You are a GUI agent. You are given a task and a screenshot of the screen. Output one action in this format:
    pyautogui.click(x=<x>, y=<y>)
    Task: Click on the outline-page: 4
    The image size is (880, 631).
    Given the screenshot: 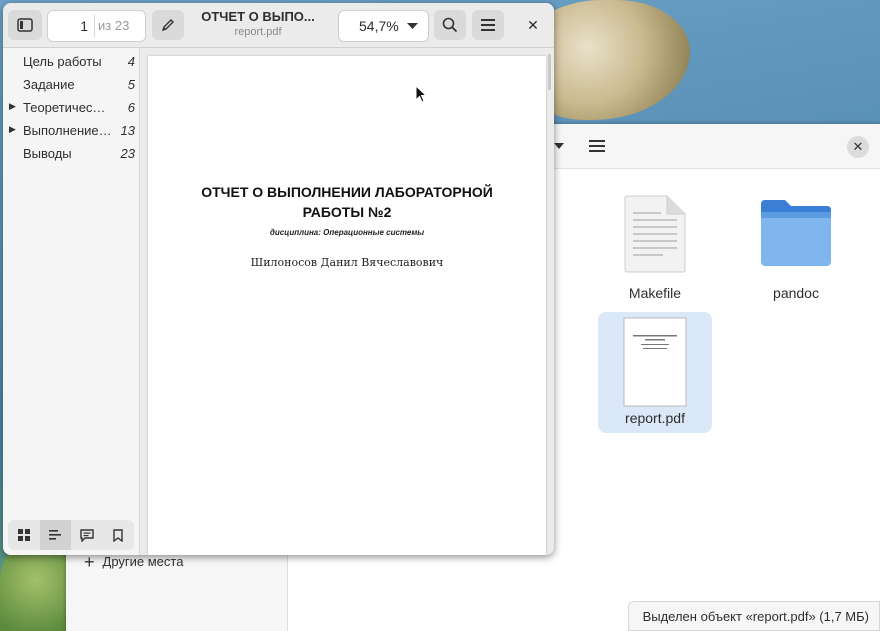 What is the action you would take?
    pyautogui.click(x=131, y=61)
    